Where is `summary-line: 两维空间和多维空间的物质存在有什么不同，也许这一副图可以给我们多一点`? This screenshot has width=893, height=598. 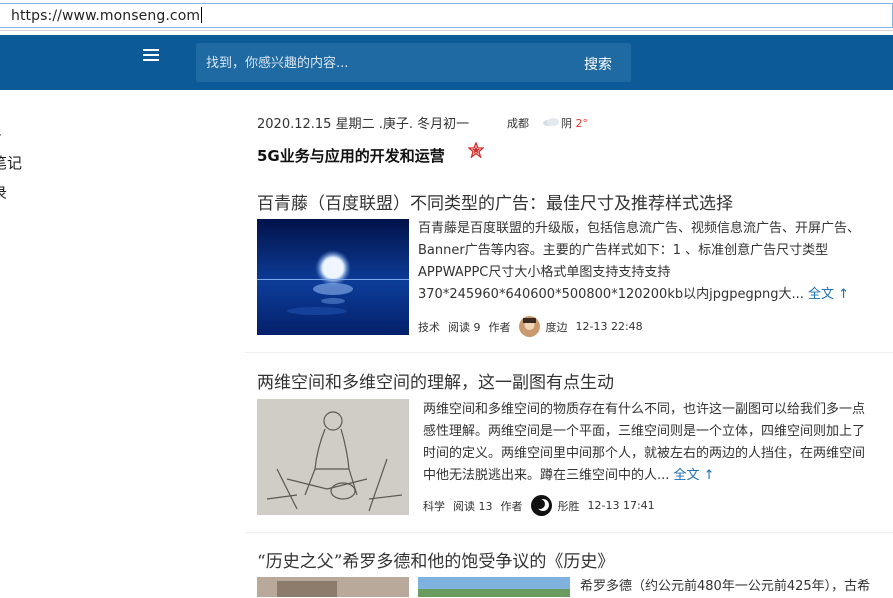 summary-line: 两维空间和多维空间的物质存在有什么不同，也许这一副图可以给我们多一点 is located at coordinates (644, 409).